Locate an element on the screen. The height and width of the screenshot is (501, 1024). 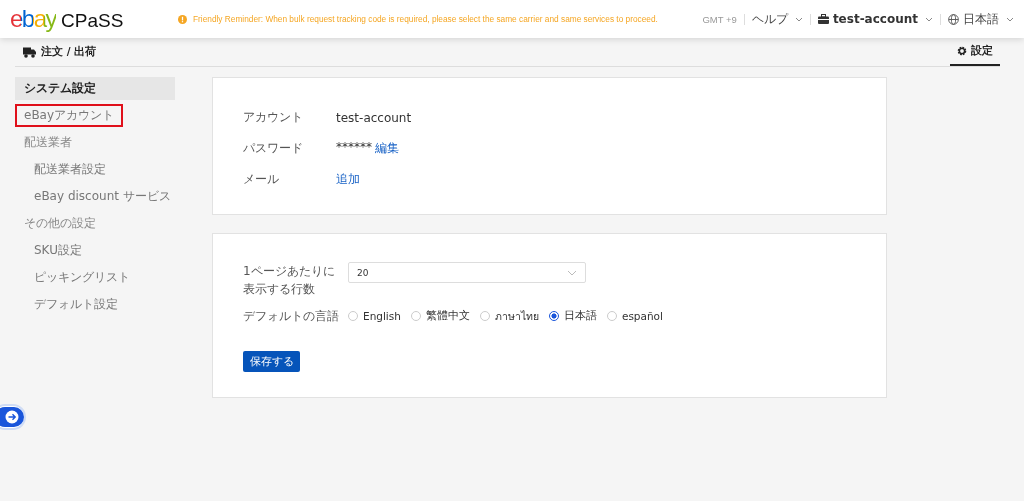
settings-icon is located at coordinates (962, 51).